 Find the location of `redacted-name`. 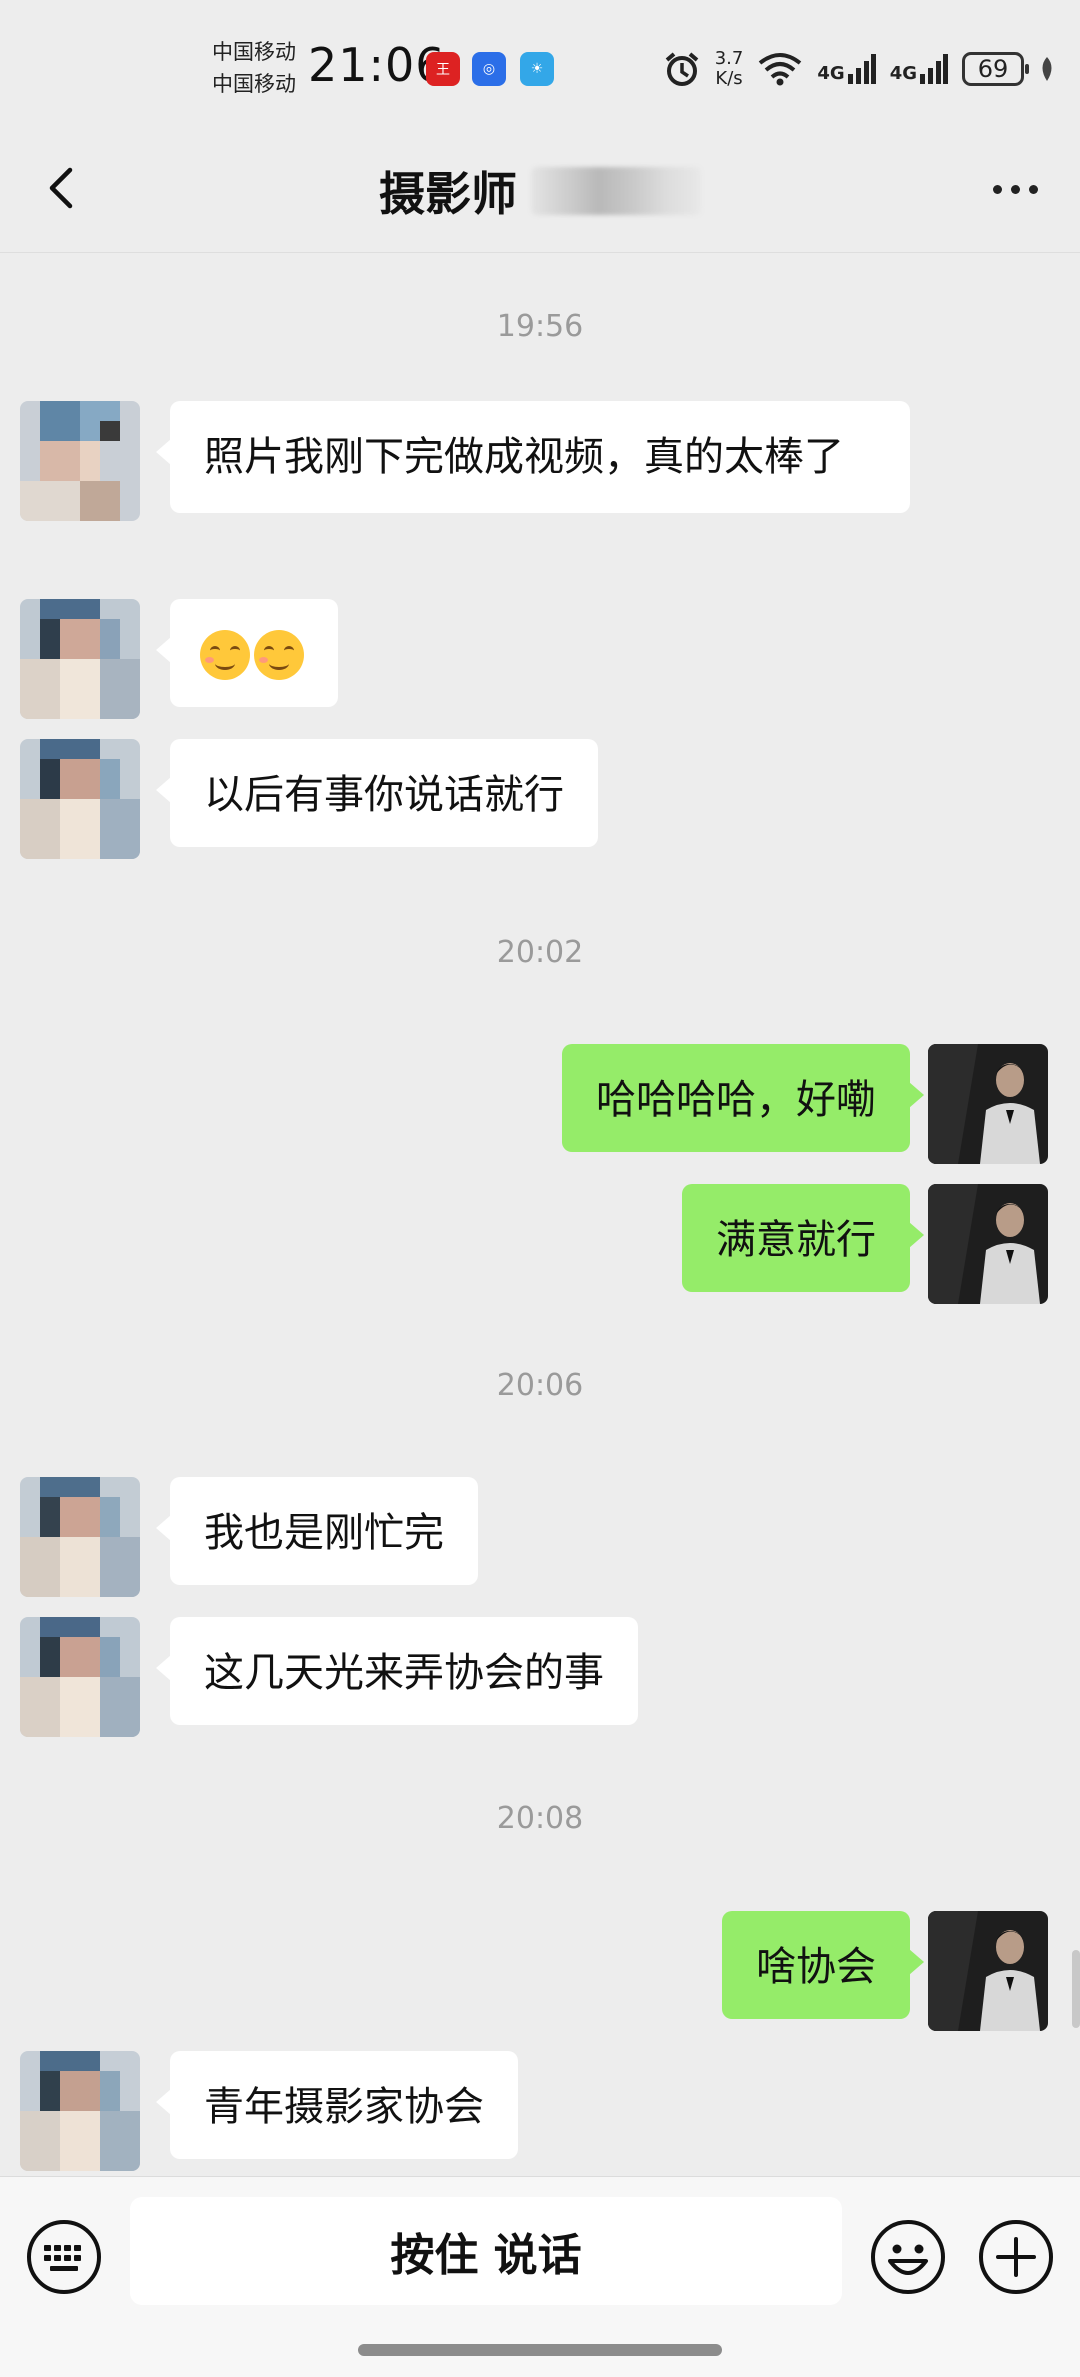

redacted-name is located at coordinates (616, 191).